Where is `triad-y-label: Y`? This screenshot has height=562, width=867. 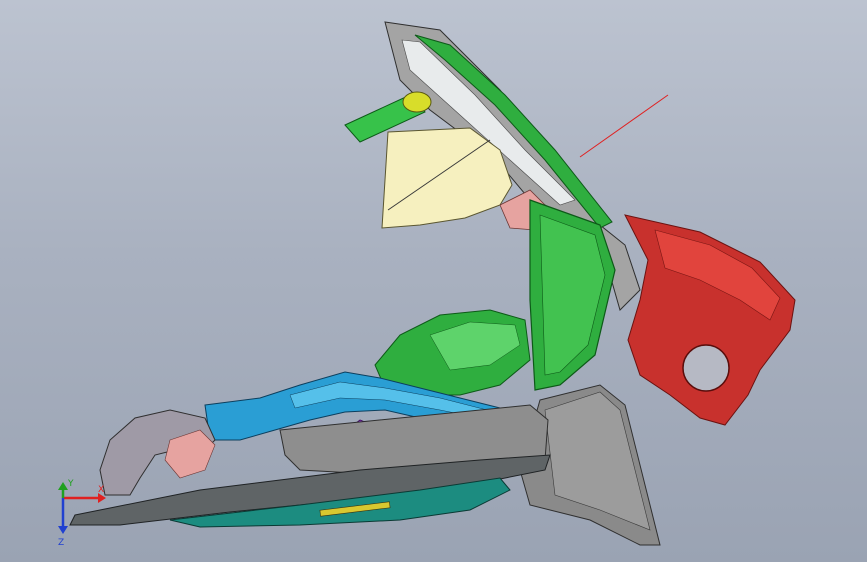 triad-y-label: Y is located at coordinates (70, 484).